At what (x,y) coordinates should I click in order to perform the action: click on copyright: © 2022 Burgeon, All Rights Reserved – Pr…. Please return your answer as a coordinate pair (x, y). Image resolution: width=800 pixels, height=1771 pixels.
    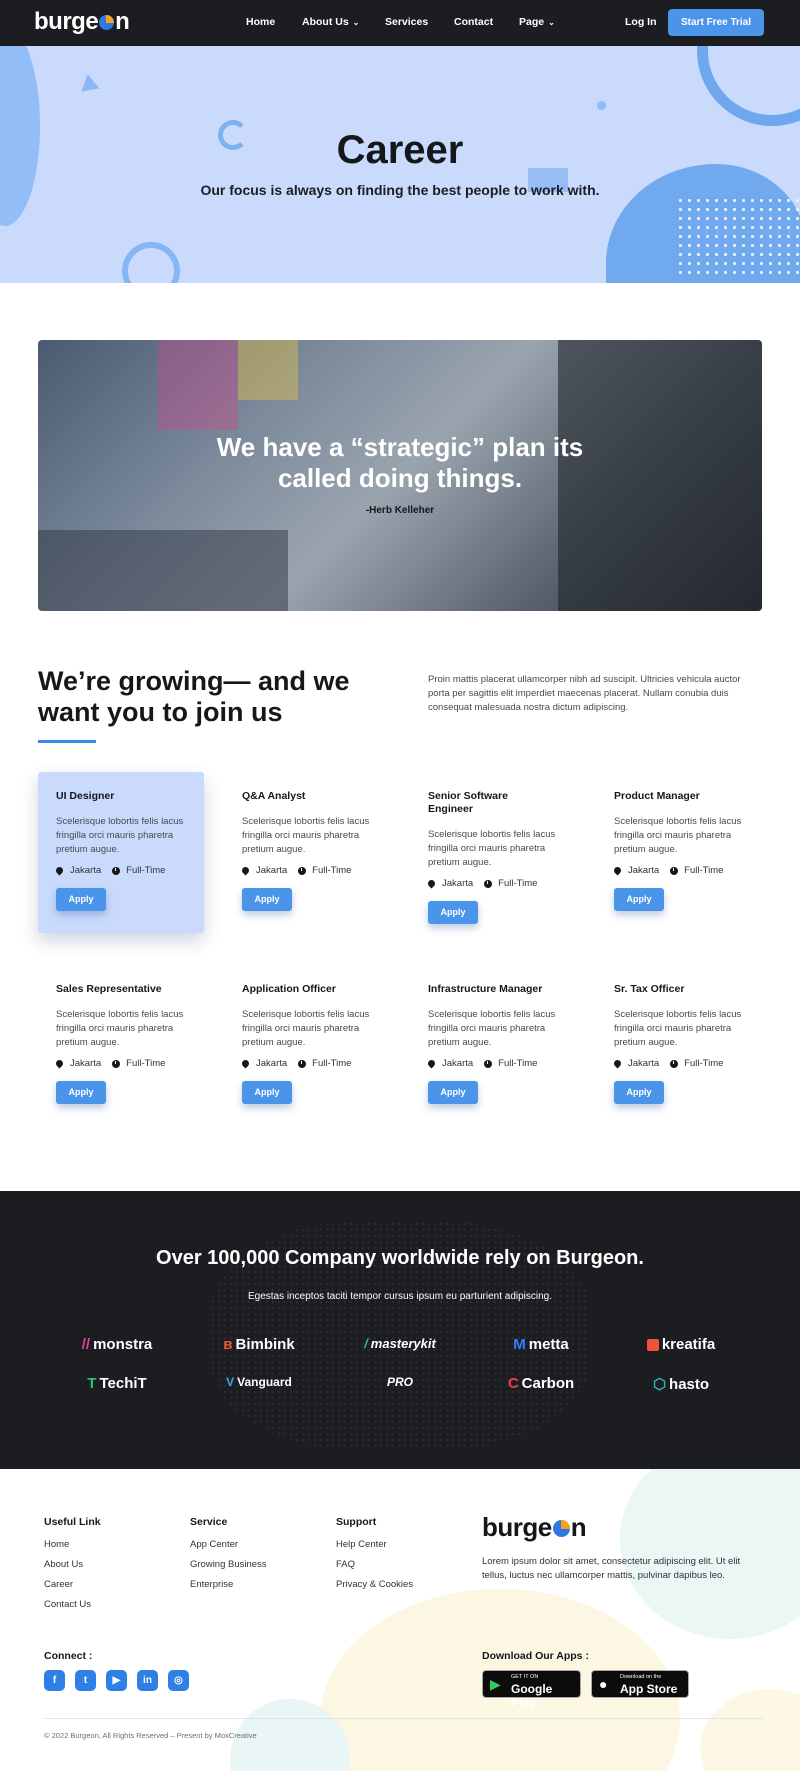
    Looking at the image, I should click on (150, 1735).